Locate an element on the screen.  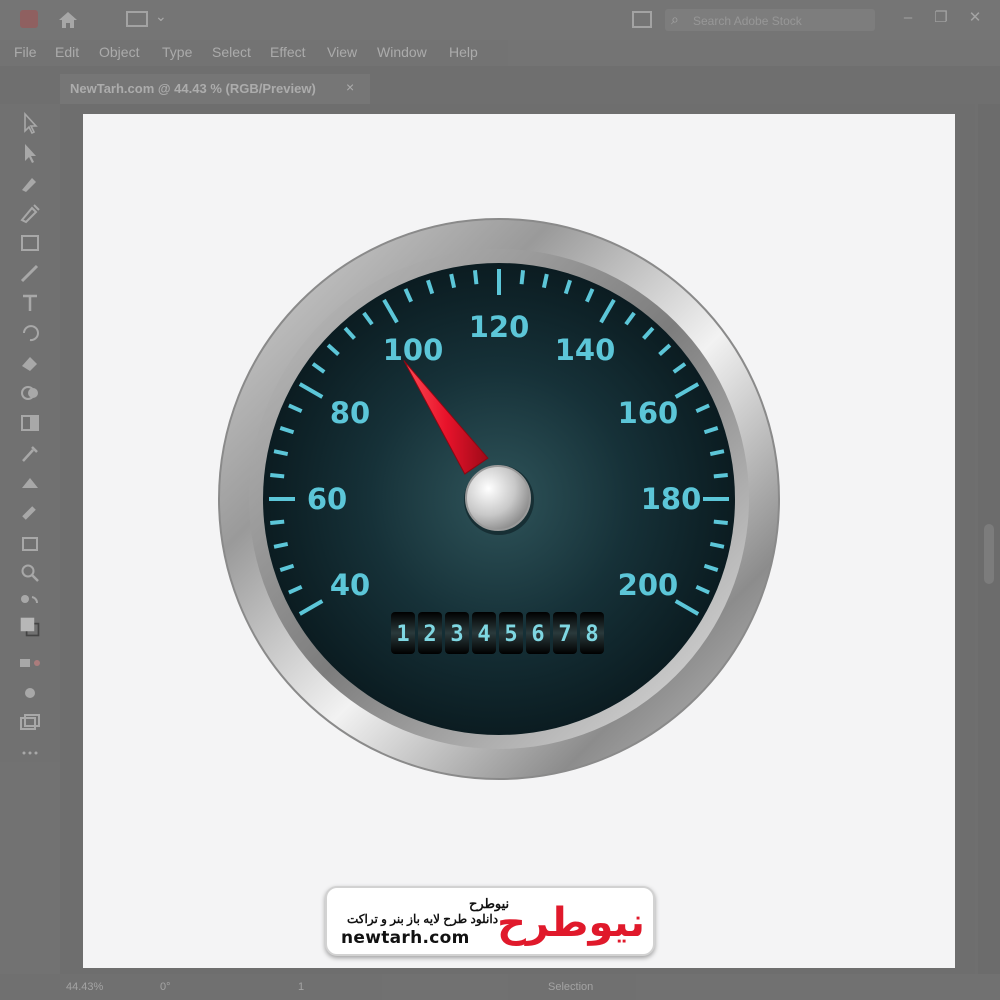
svg-text: نیوطرح is located at coordinates (571, 923).